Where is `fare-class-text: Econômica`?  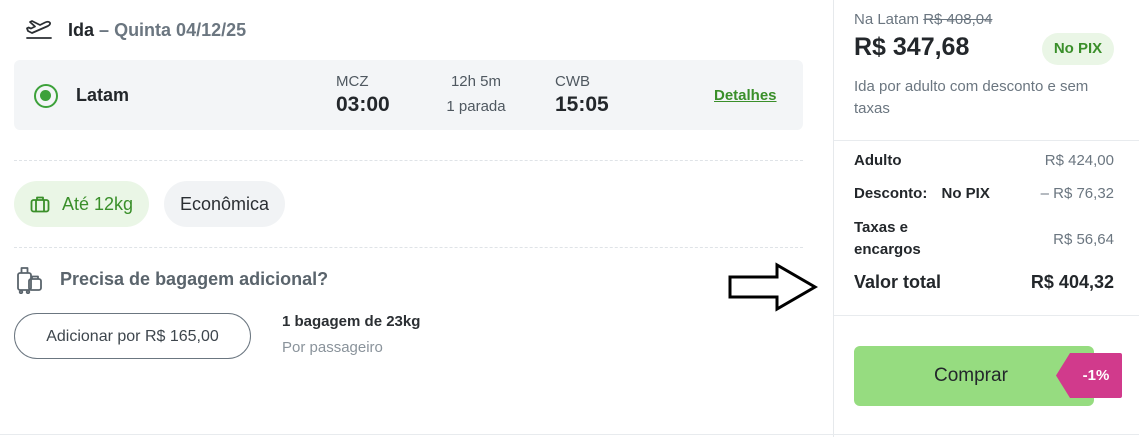 fare-class-text: Econômica is located at coordinates (225, 203).